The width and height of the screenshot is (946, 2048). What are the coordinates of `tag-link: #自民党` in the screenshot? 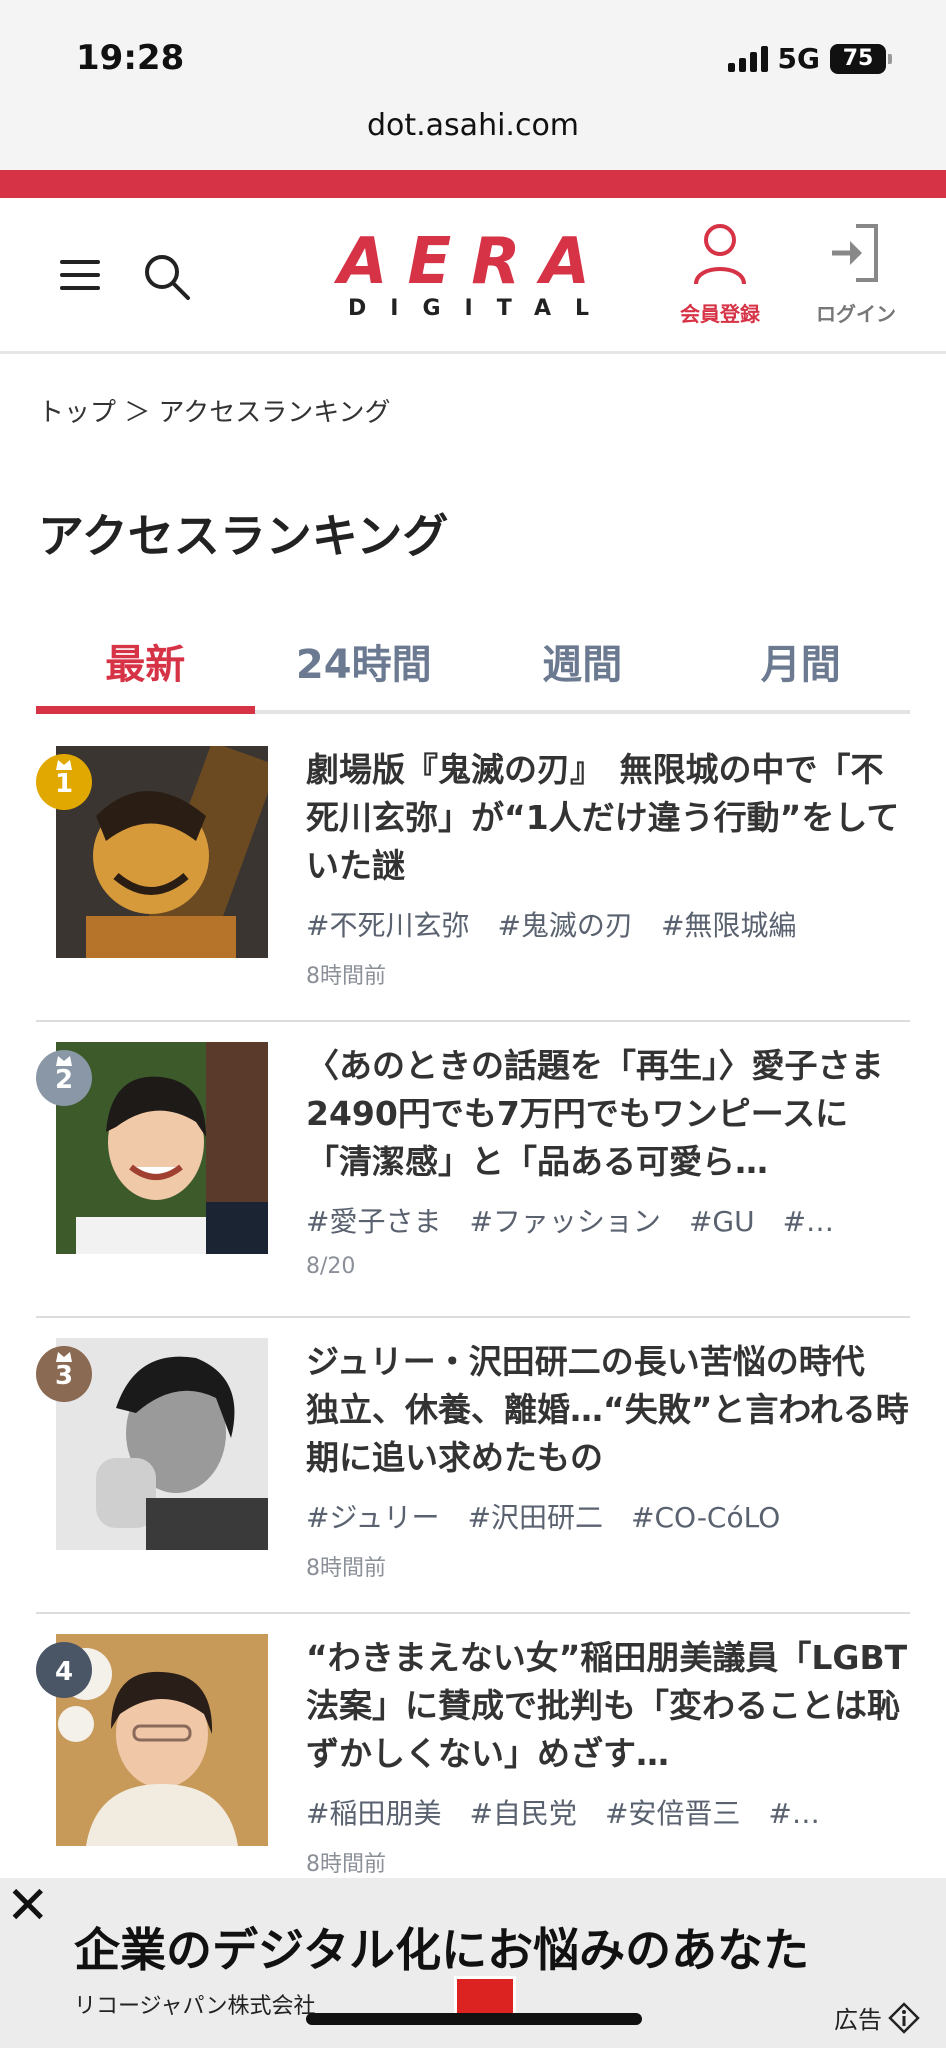 It's located at (522, 1813).